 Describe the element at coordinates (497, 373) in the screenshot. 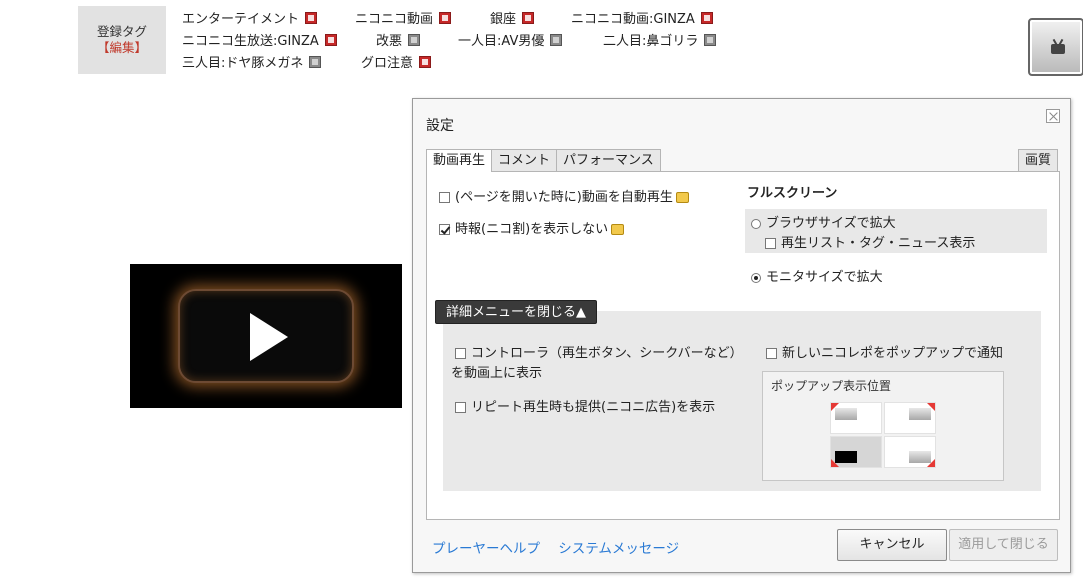

I see `controller-label-2: を動画上に表示` at that location.